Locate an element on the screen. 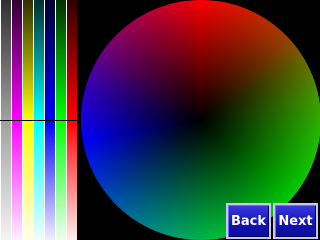 This screenshot has width=320, height=240. back-button: Back is located at coordinates (248, 221).